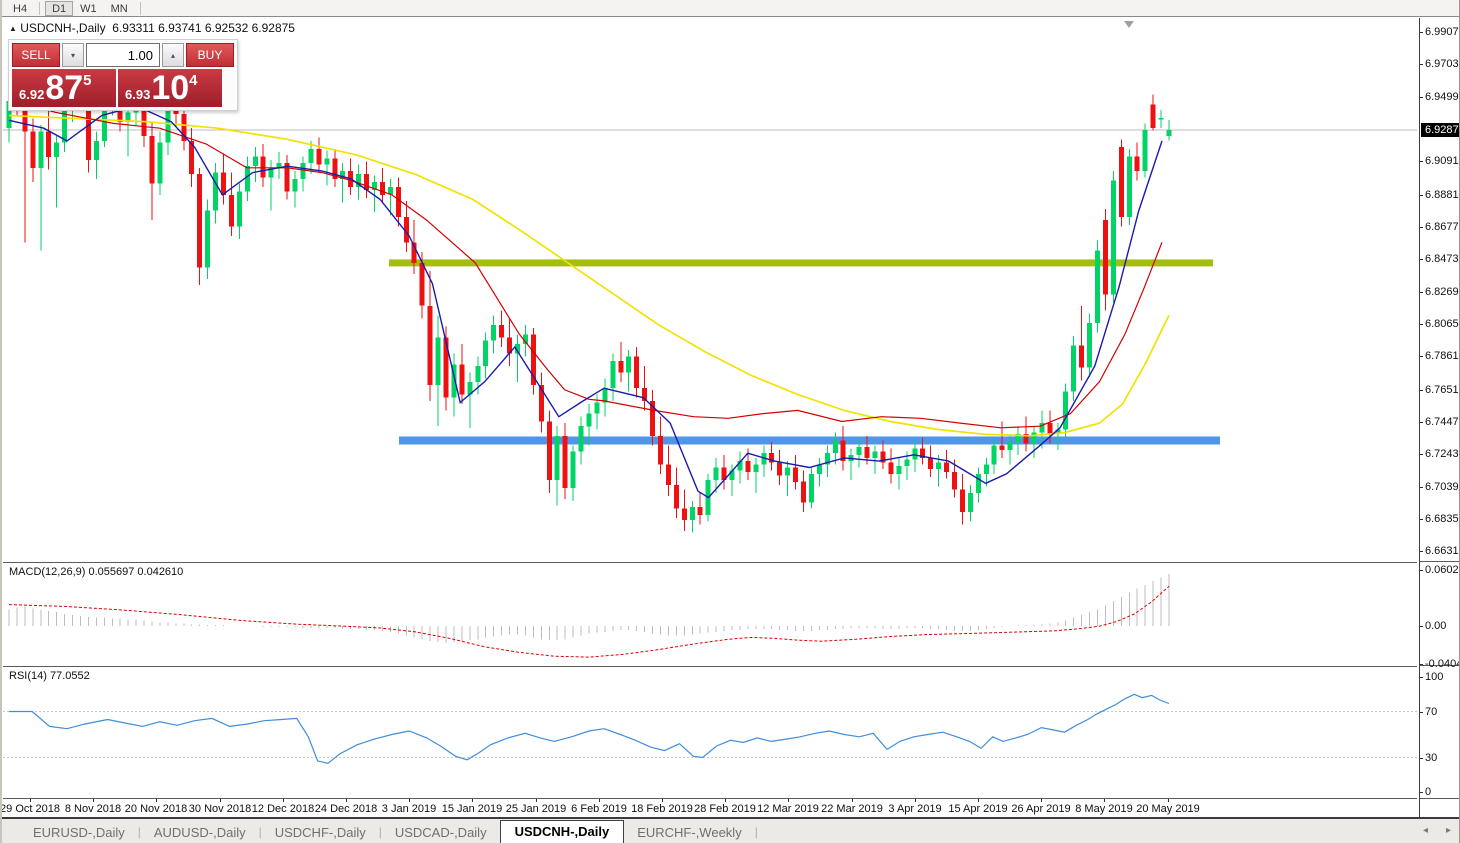 The width and height of the screenshot is (1460, 843). Describe the element at coordinates (220, 809) in the screenshot. I see `date-axis-label: 30 Nov 2018` at that location.